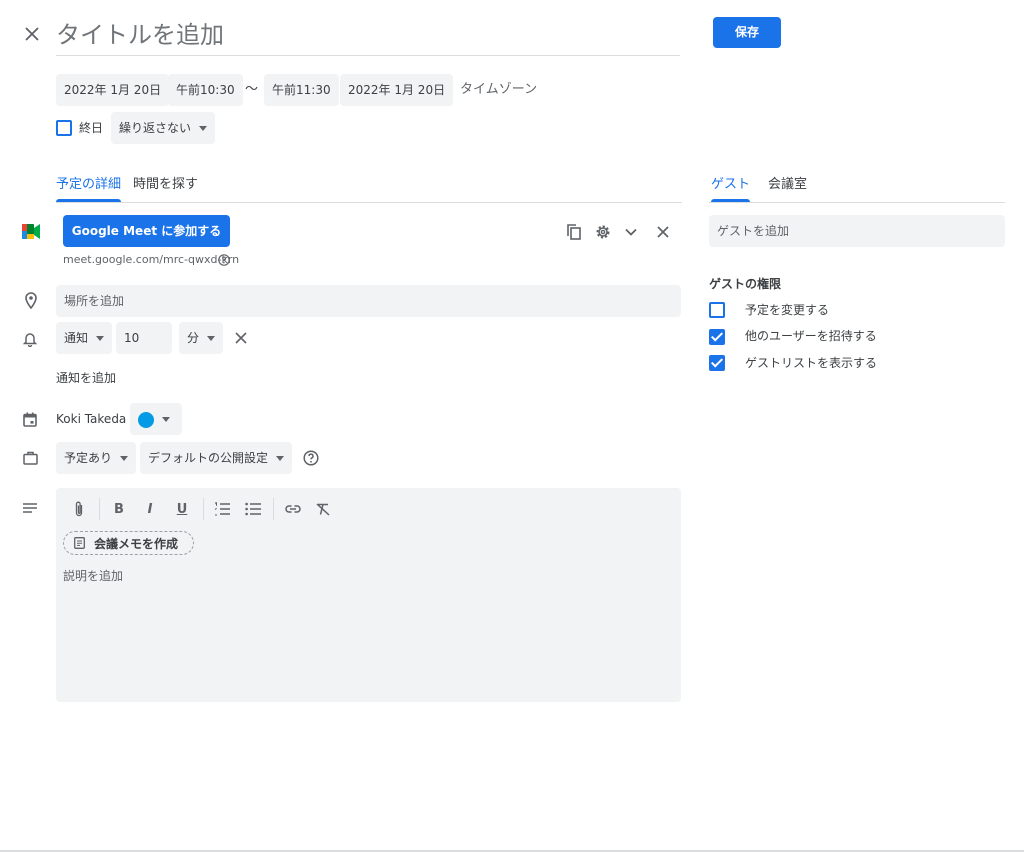 The width and height of the screenshot is (1024, 852). What do you see at coordinates (182, 509) in the screenshot?
I see `underline-icon: U` at bounding box center [182, 509].